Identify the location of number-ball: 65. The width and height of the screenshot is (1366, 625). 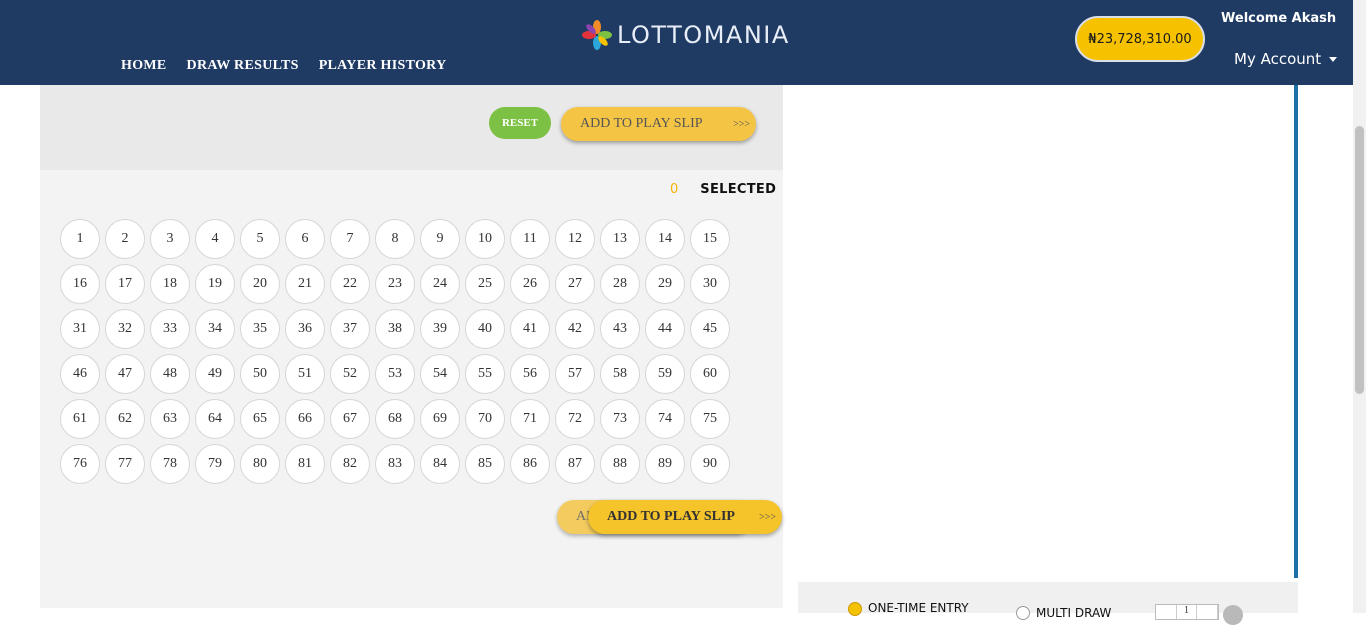
(260, 419).